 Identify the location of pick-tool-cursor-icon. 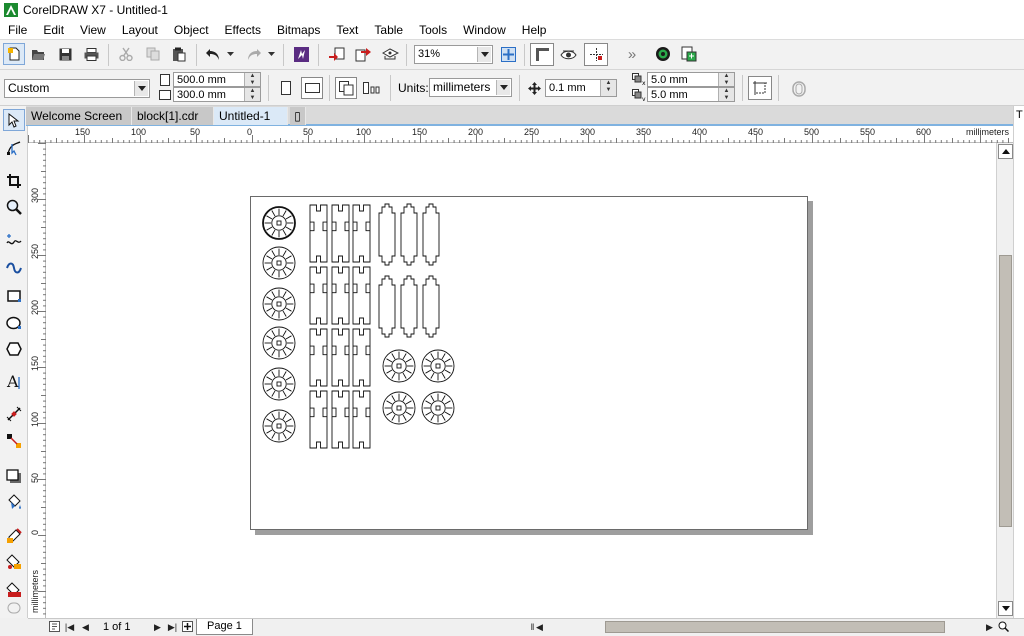
(14, 120).